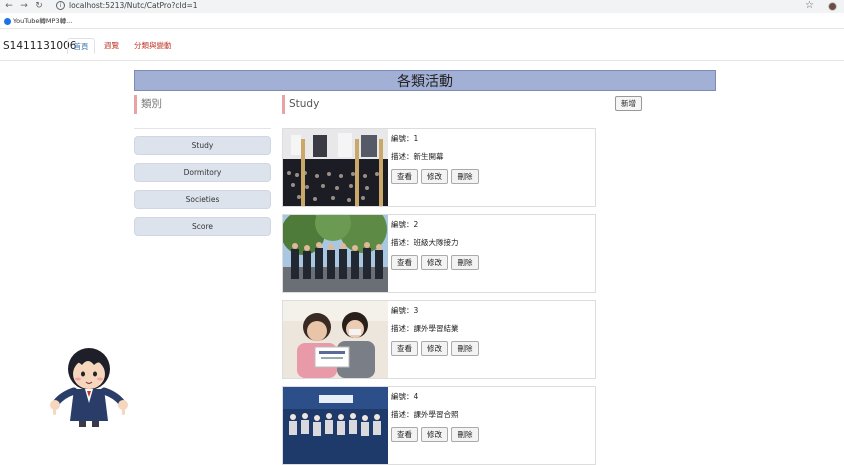 This screenshot has width=844, height=465. Describe the element at coordinates (425, 414) in the screenshot. I see `activity-description: 描述：課外學習合照` at that location.